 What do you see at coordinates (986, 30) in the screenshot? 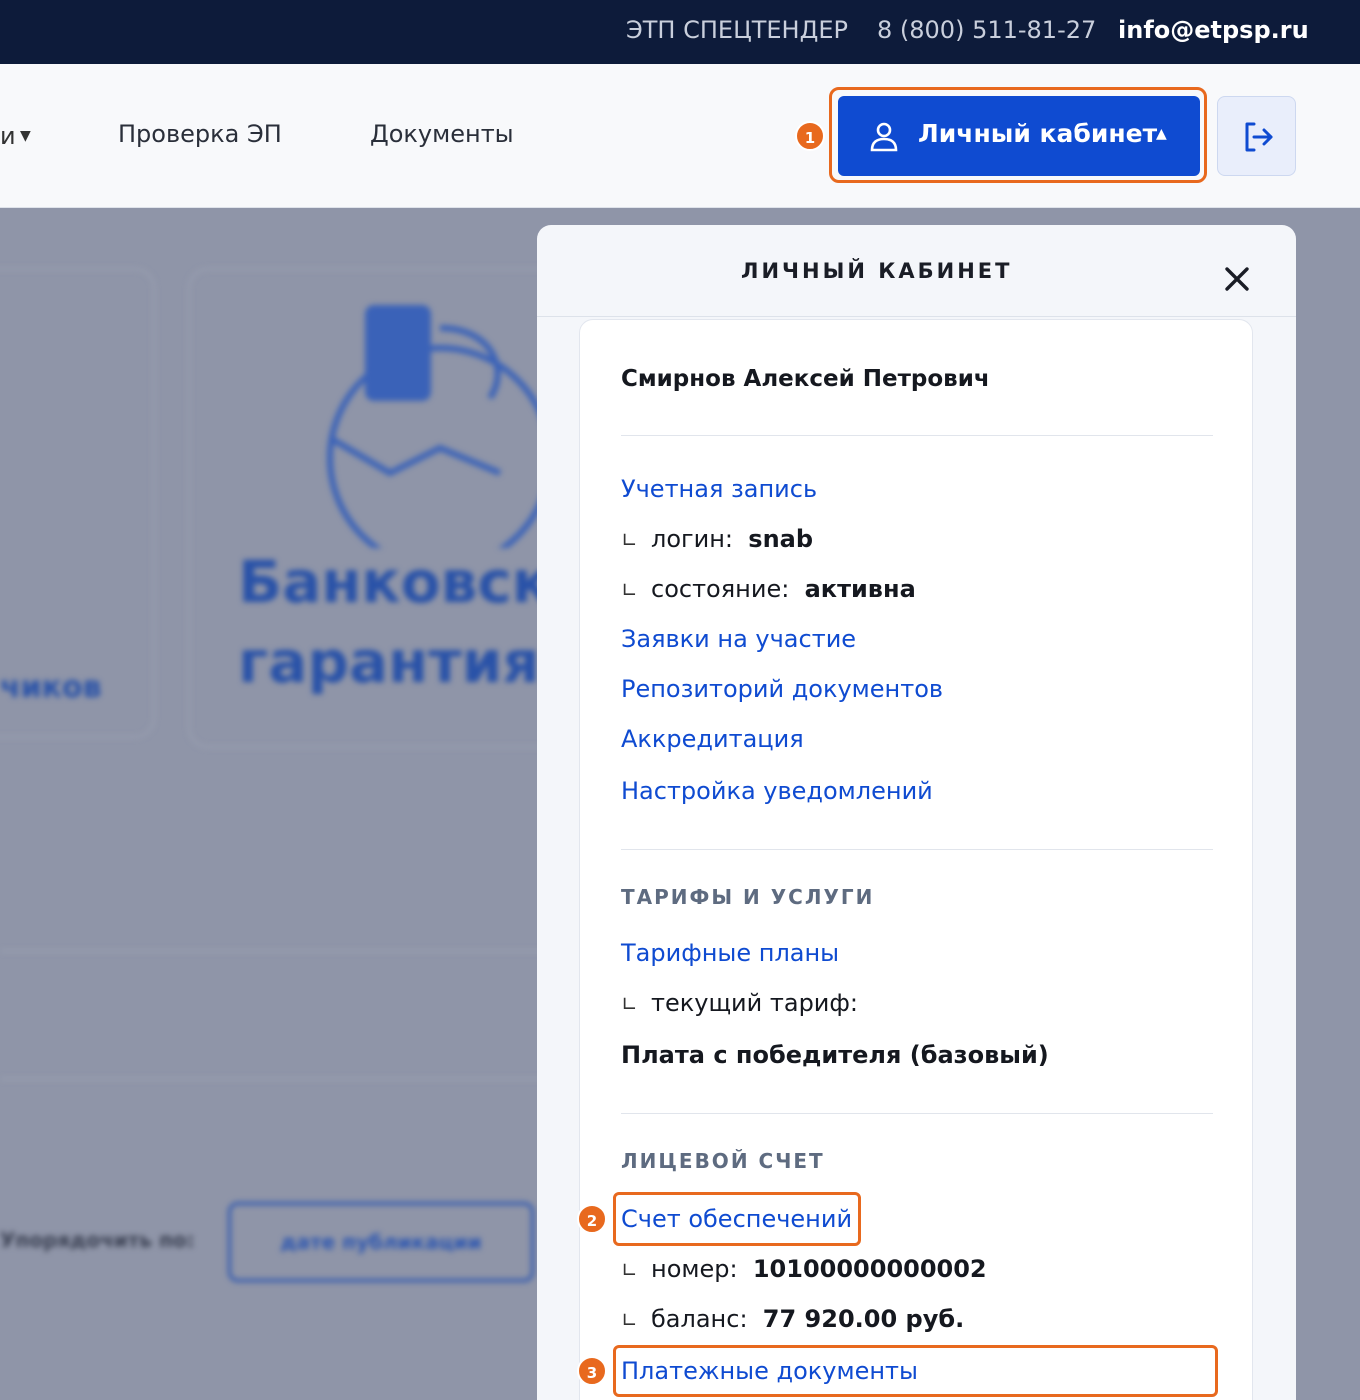
I see `phone-number: 8 (800) 511-81-27` at bounding box center [986, 30].